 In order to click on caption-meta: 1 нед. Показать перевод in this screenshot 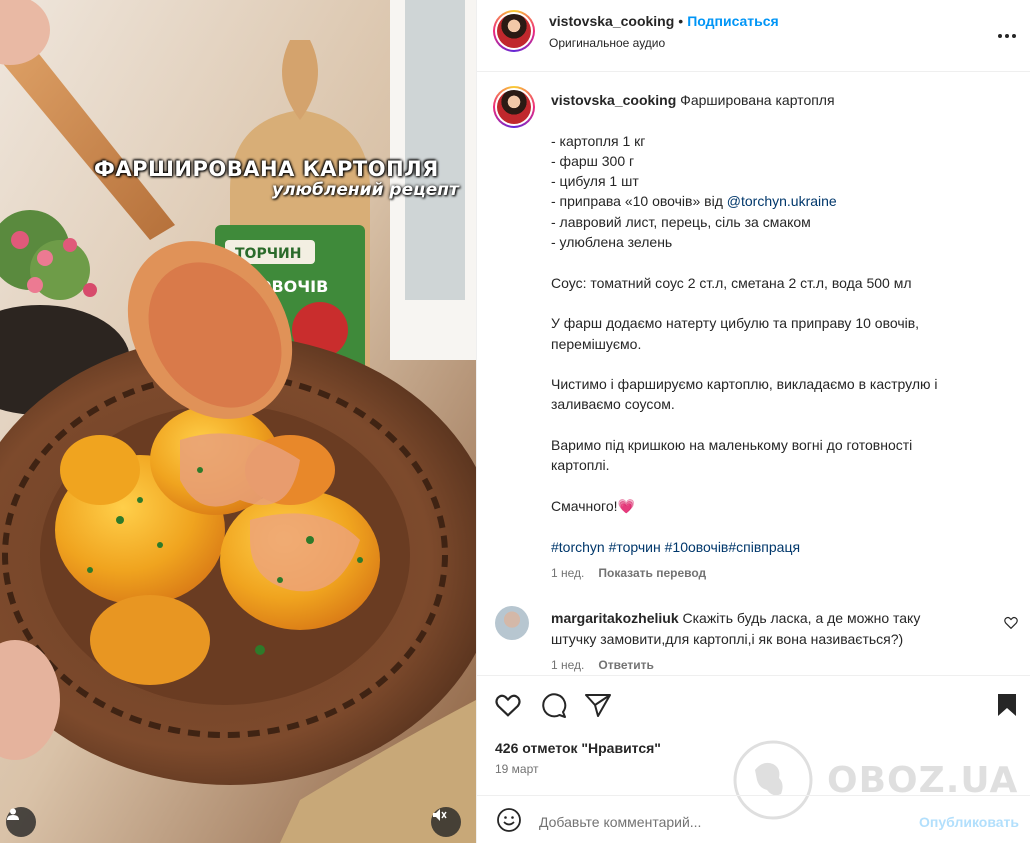, I will do `click(628, 573)`.